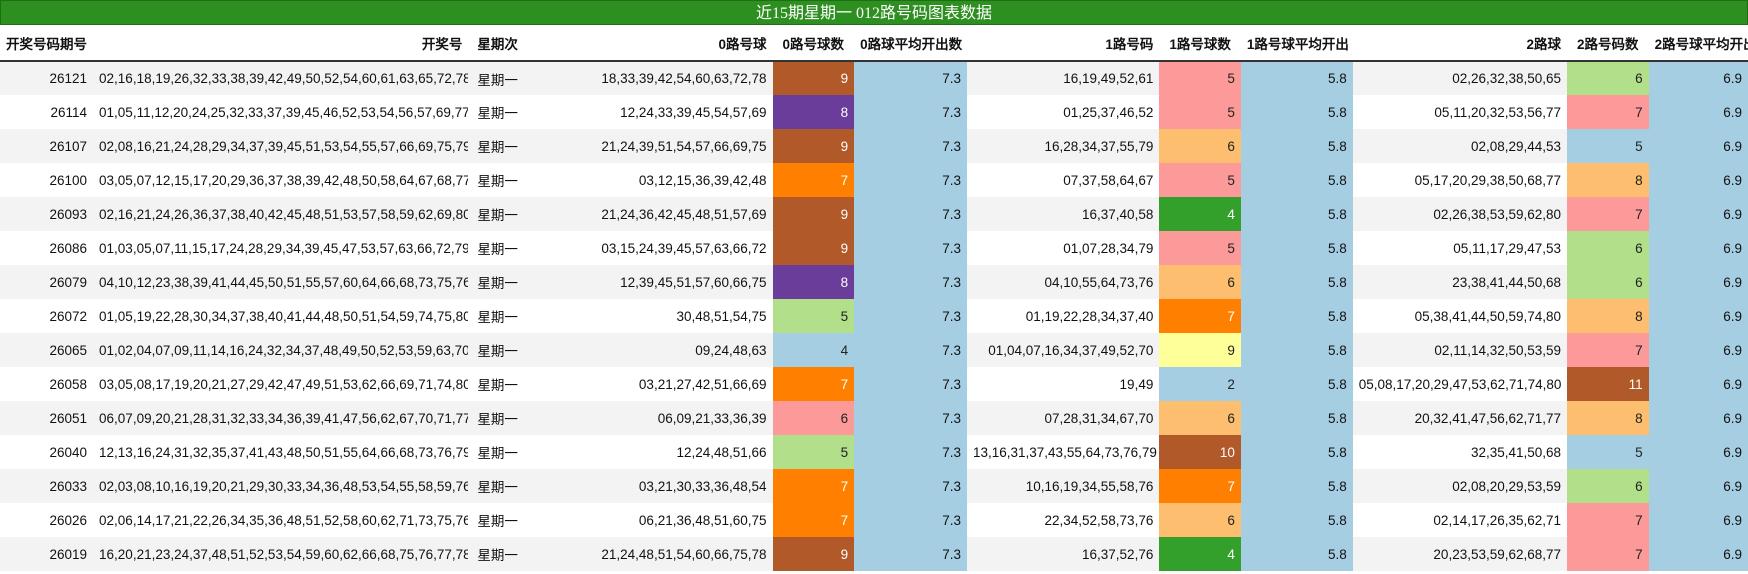  Describe the element at coordinates (1200, 350) in the screenshot. I see `cell-r1-count: 9` at that location.